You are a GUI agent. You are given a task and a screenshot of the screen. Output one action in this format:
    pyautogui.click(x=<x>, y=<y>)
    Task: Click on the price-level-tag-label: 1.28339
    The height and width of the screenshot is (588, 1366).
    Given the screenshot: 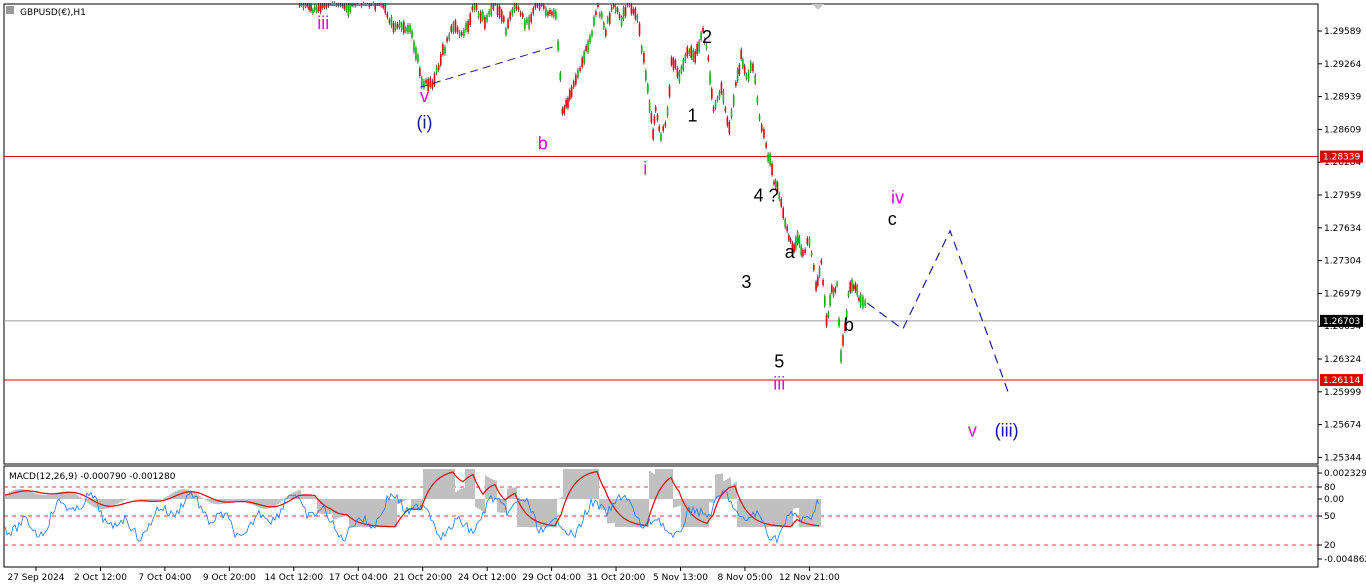 What is the action you would take?
    pyautogui.click(x=1341, y=158)
    